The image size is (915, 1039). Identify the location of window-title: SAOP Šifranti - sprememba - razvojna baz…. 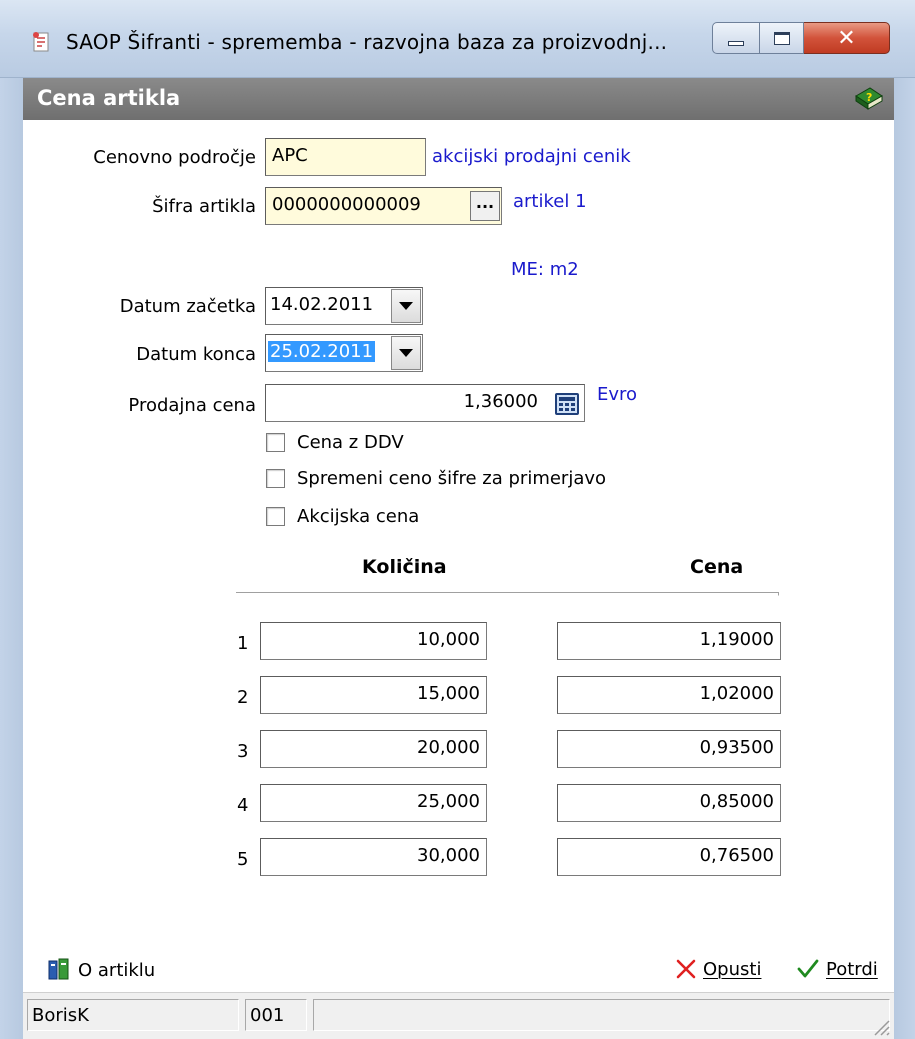
(367, 42).